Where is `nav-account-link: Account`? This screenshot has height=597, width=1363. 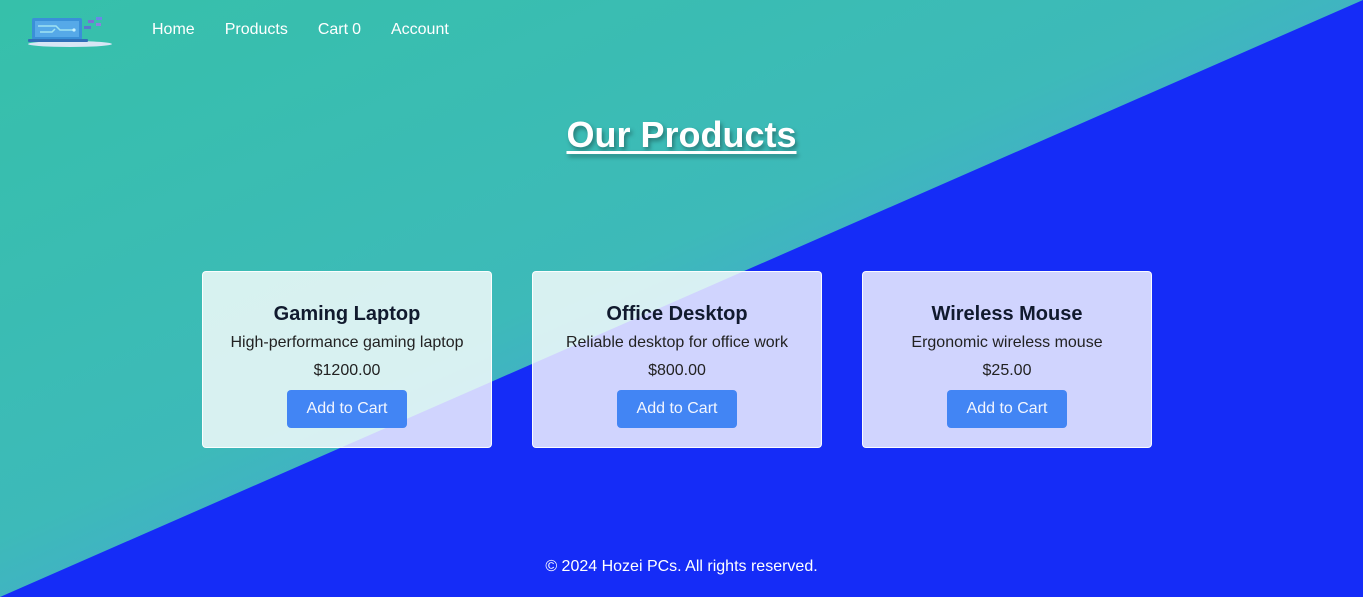 nav-account-link: Account is located at coordinates (420, 30).